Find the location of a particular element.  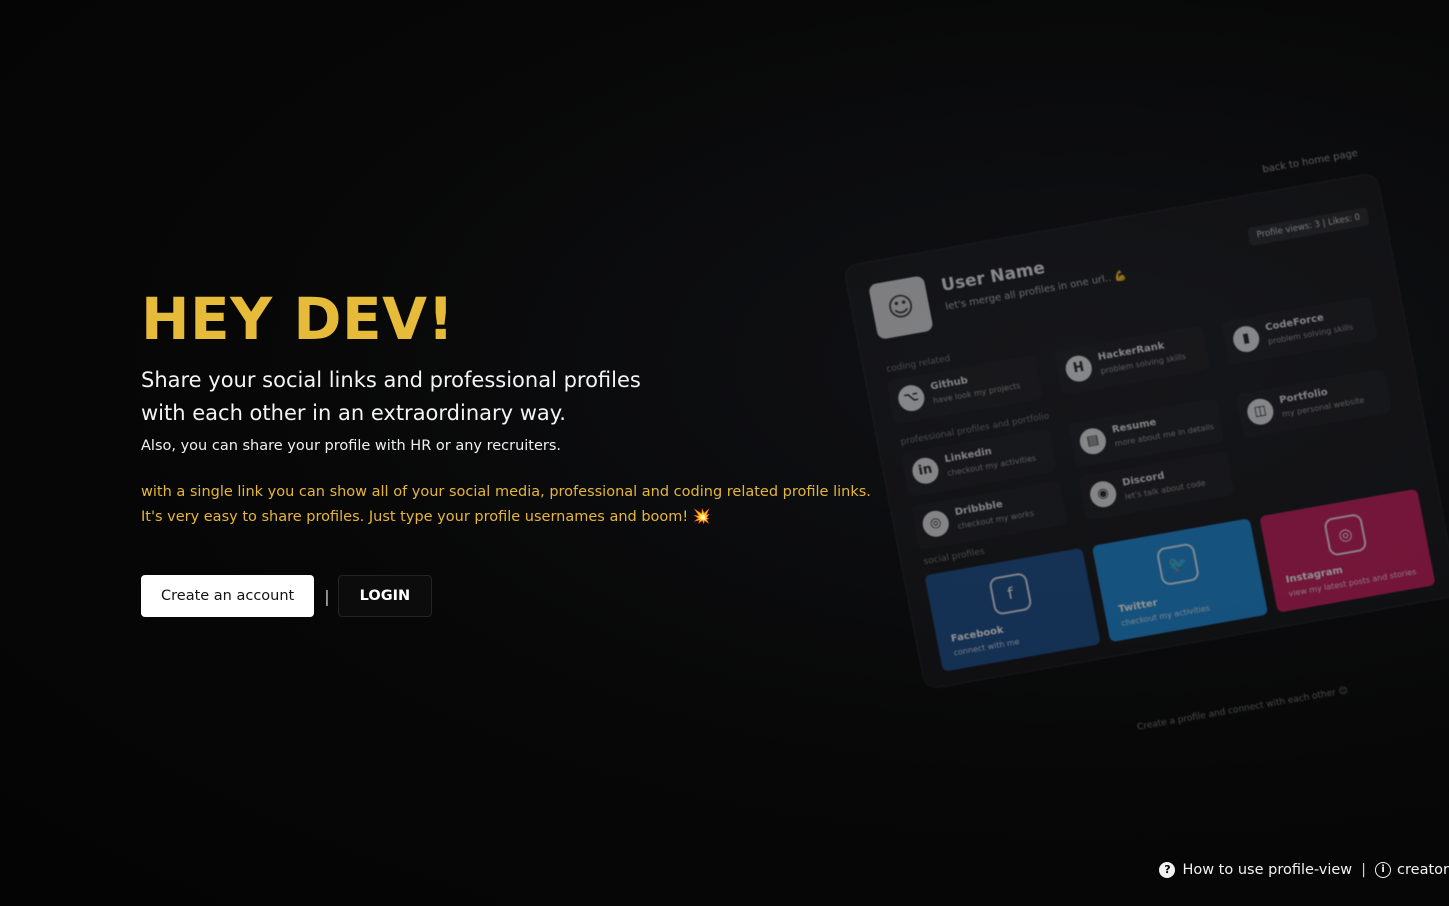

info-circle-icon: i is located at coordinates (1383, 870).